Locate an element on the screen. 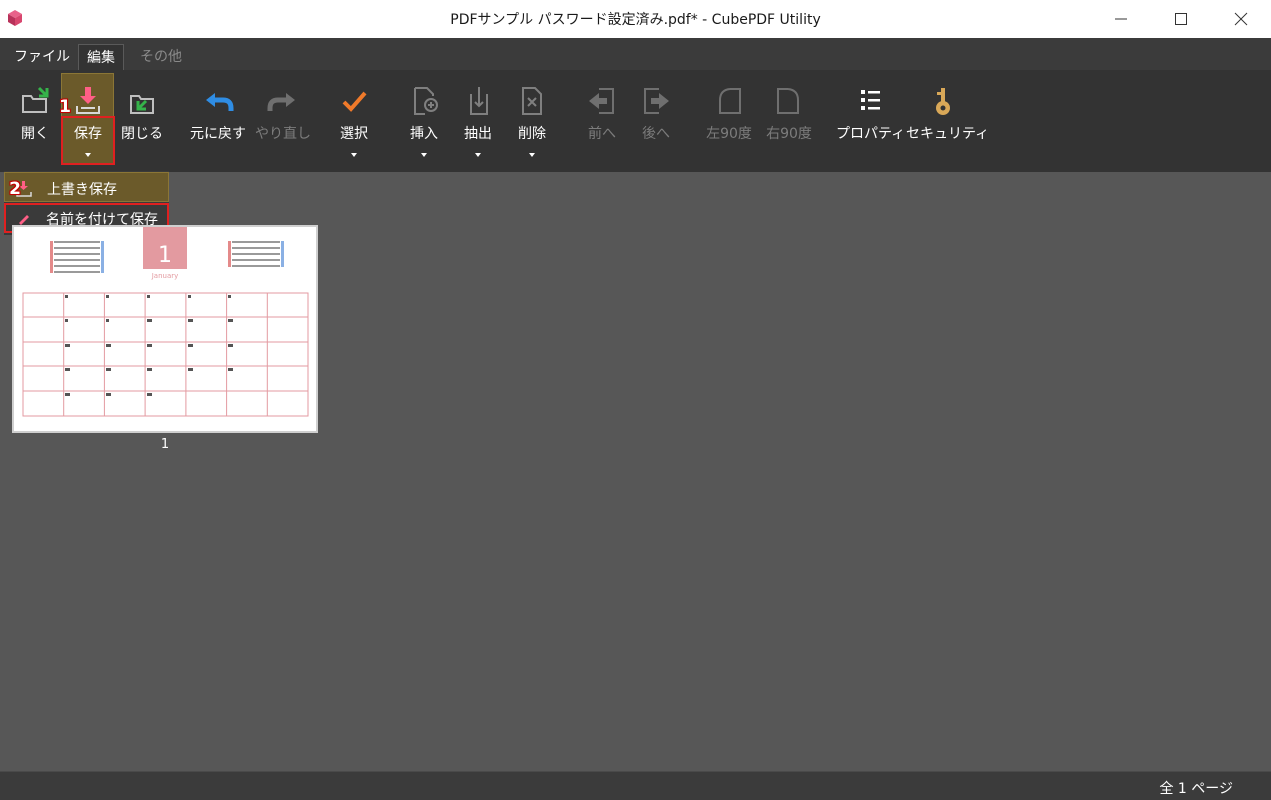 Image resolution: width=1271 pixels, height=800 pixels. rotate-left-label: 左90度 is located at coordinates (729, 134).